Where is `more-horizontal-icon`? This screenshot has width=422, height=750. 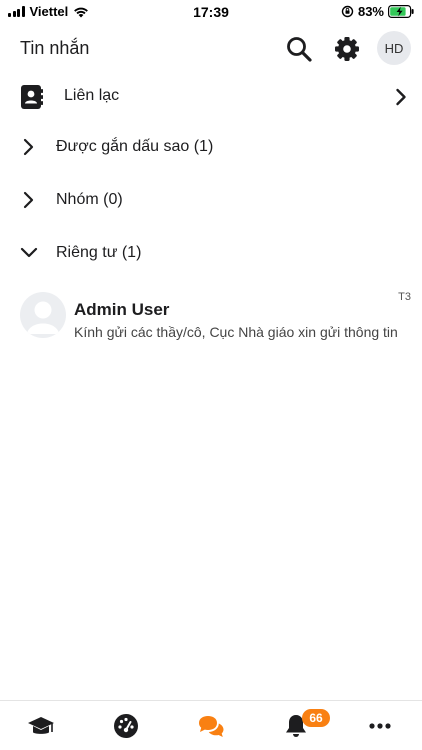 more-horizontal-icon is located at coordinates (380, 726).